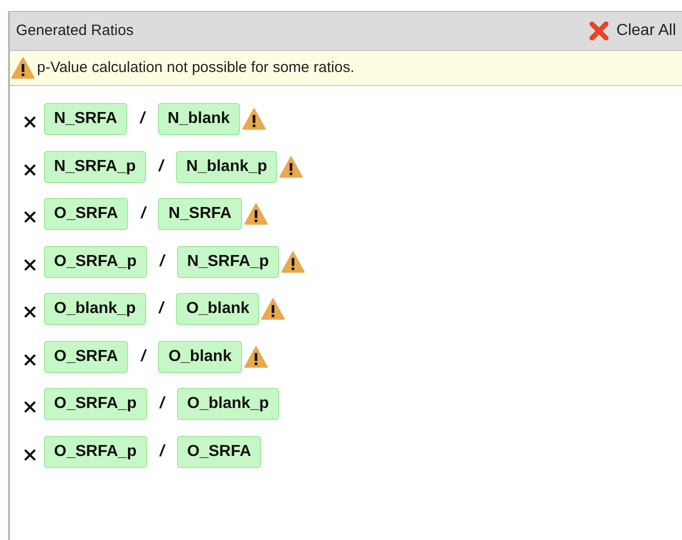 The height and width of the screenshot is (540, 682). Describe the element at coordinates (227, 166) in the screenshot. I see `denominator-chip: N_blank_p` at that location.